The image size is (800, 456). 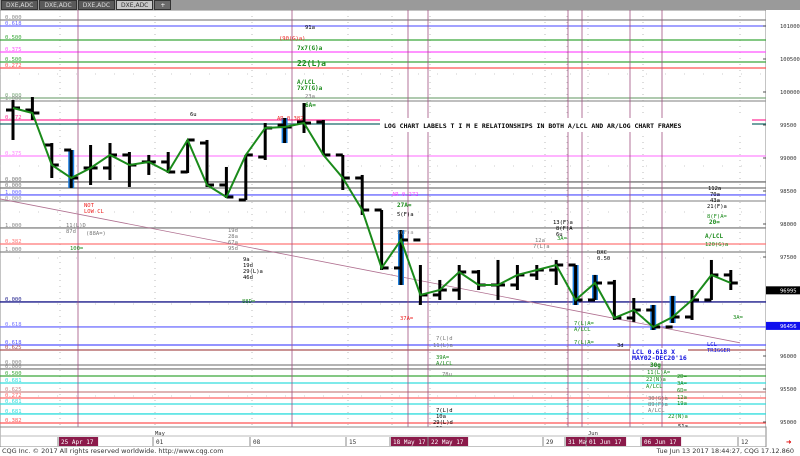 What do you see at coordinates (310, 97) in the screenshot?
I see `chart-annotation: 23a` at bounding box center [310, 97].